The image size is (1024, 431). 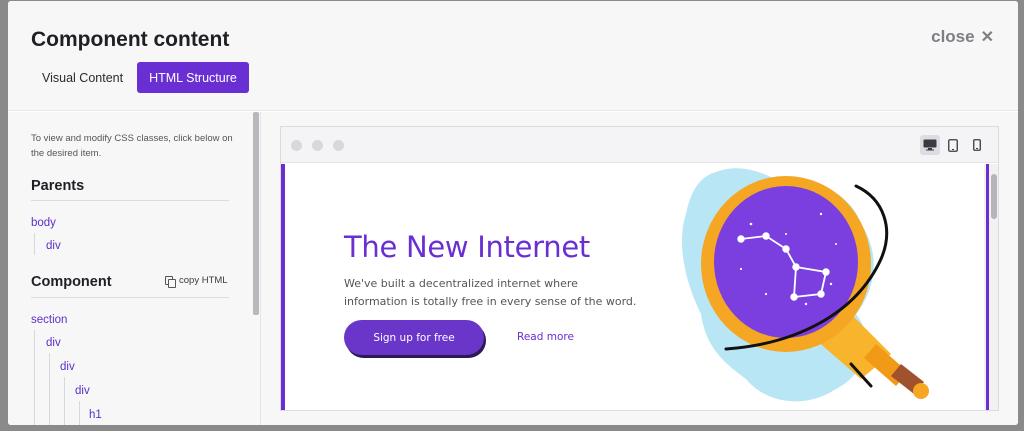 I want to click on panel-divider, so click(x=260, y=268).